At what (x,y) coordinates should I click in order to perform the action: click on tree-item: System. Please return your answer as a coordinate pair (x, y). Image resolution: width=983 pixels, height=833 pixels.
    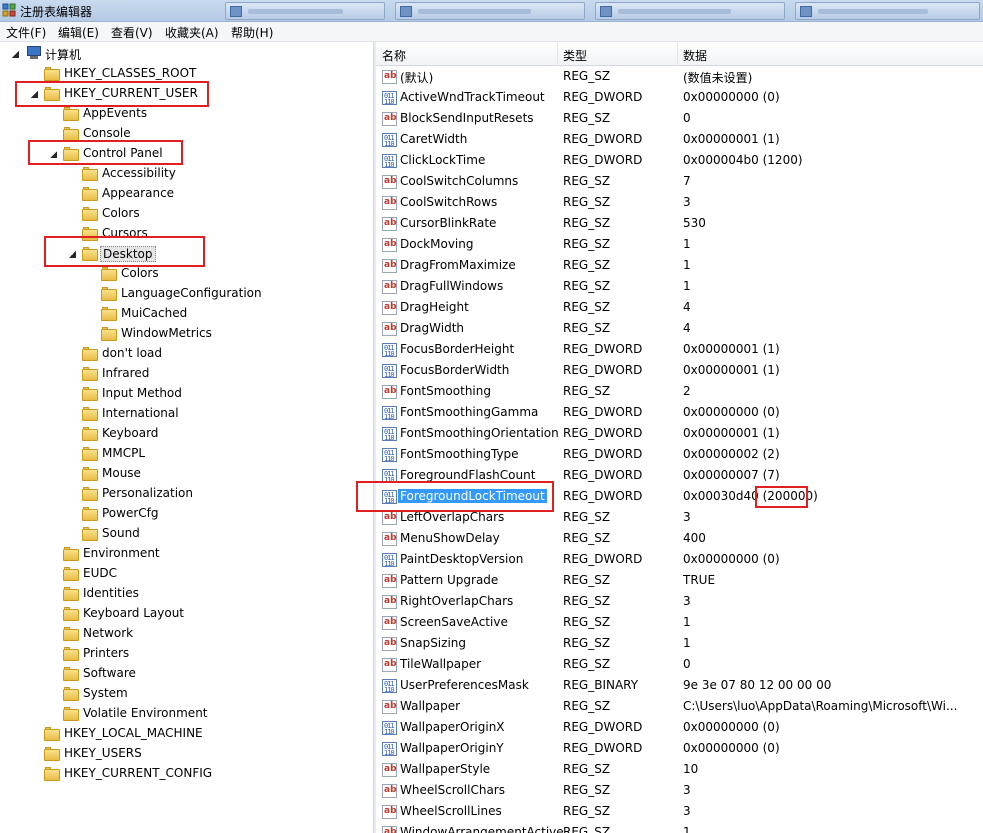
    Looking at the image, I should click on (186, 694).